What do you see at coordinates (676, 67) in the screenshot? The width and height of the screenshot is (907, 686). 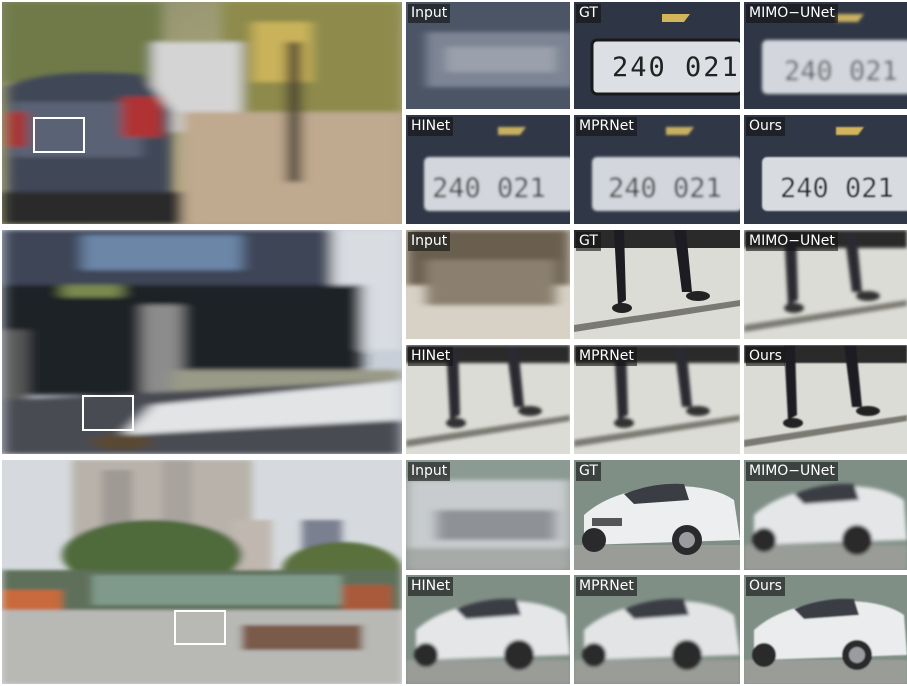 I see `license-plate-text: 240 021` at bounding box center [676, 67].